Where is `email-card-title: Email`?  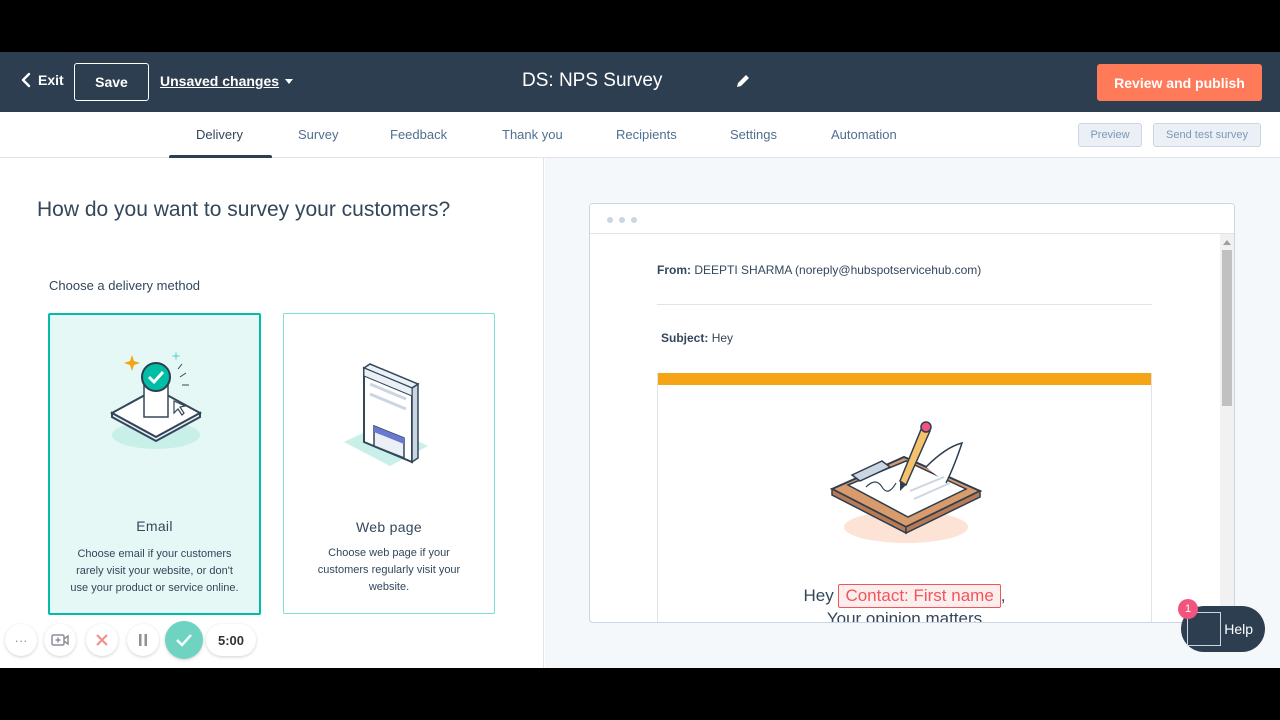 email-card-title: Email is located at coordinates (154, 526).